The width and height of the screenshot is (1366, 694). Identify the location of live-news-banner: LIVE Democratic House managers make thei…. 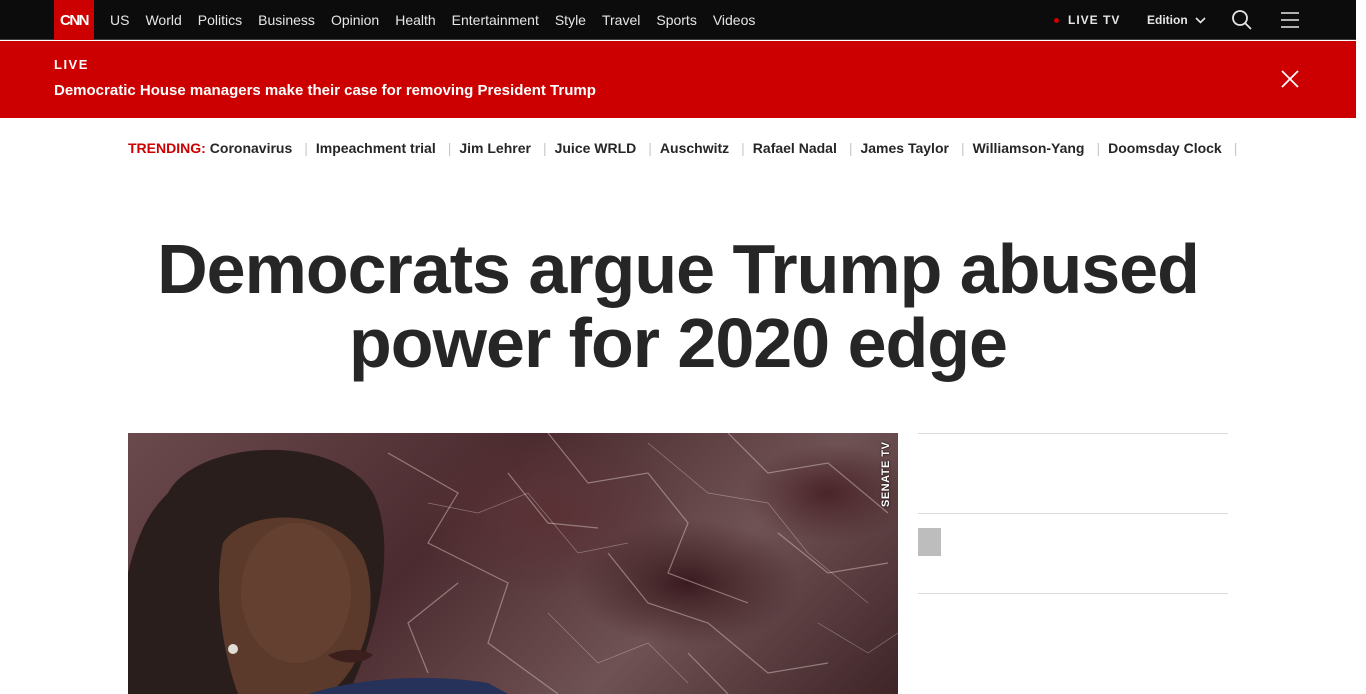
(678, 79).